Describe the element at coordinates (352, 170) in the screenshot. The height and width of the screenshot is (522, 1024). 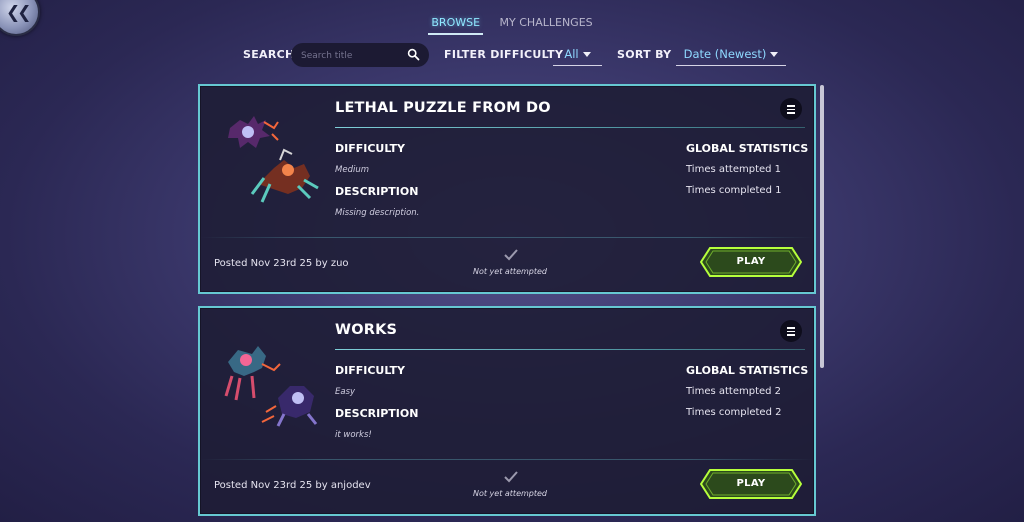
I see `difficulty-value: Medium` at that location.